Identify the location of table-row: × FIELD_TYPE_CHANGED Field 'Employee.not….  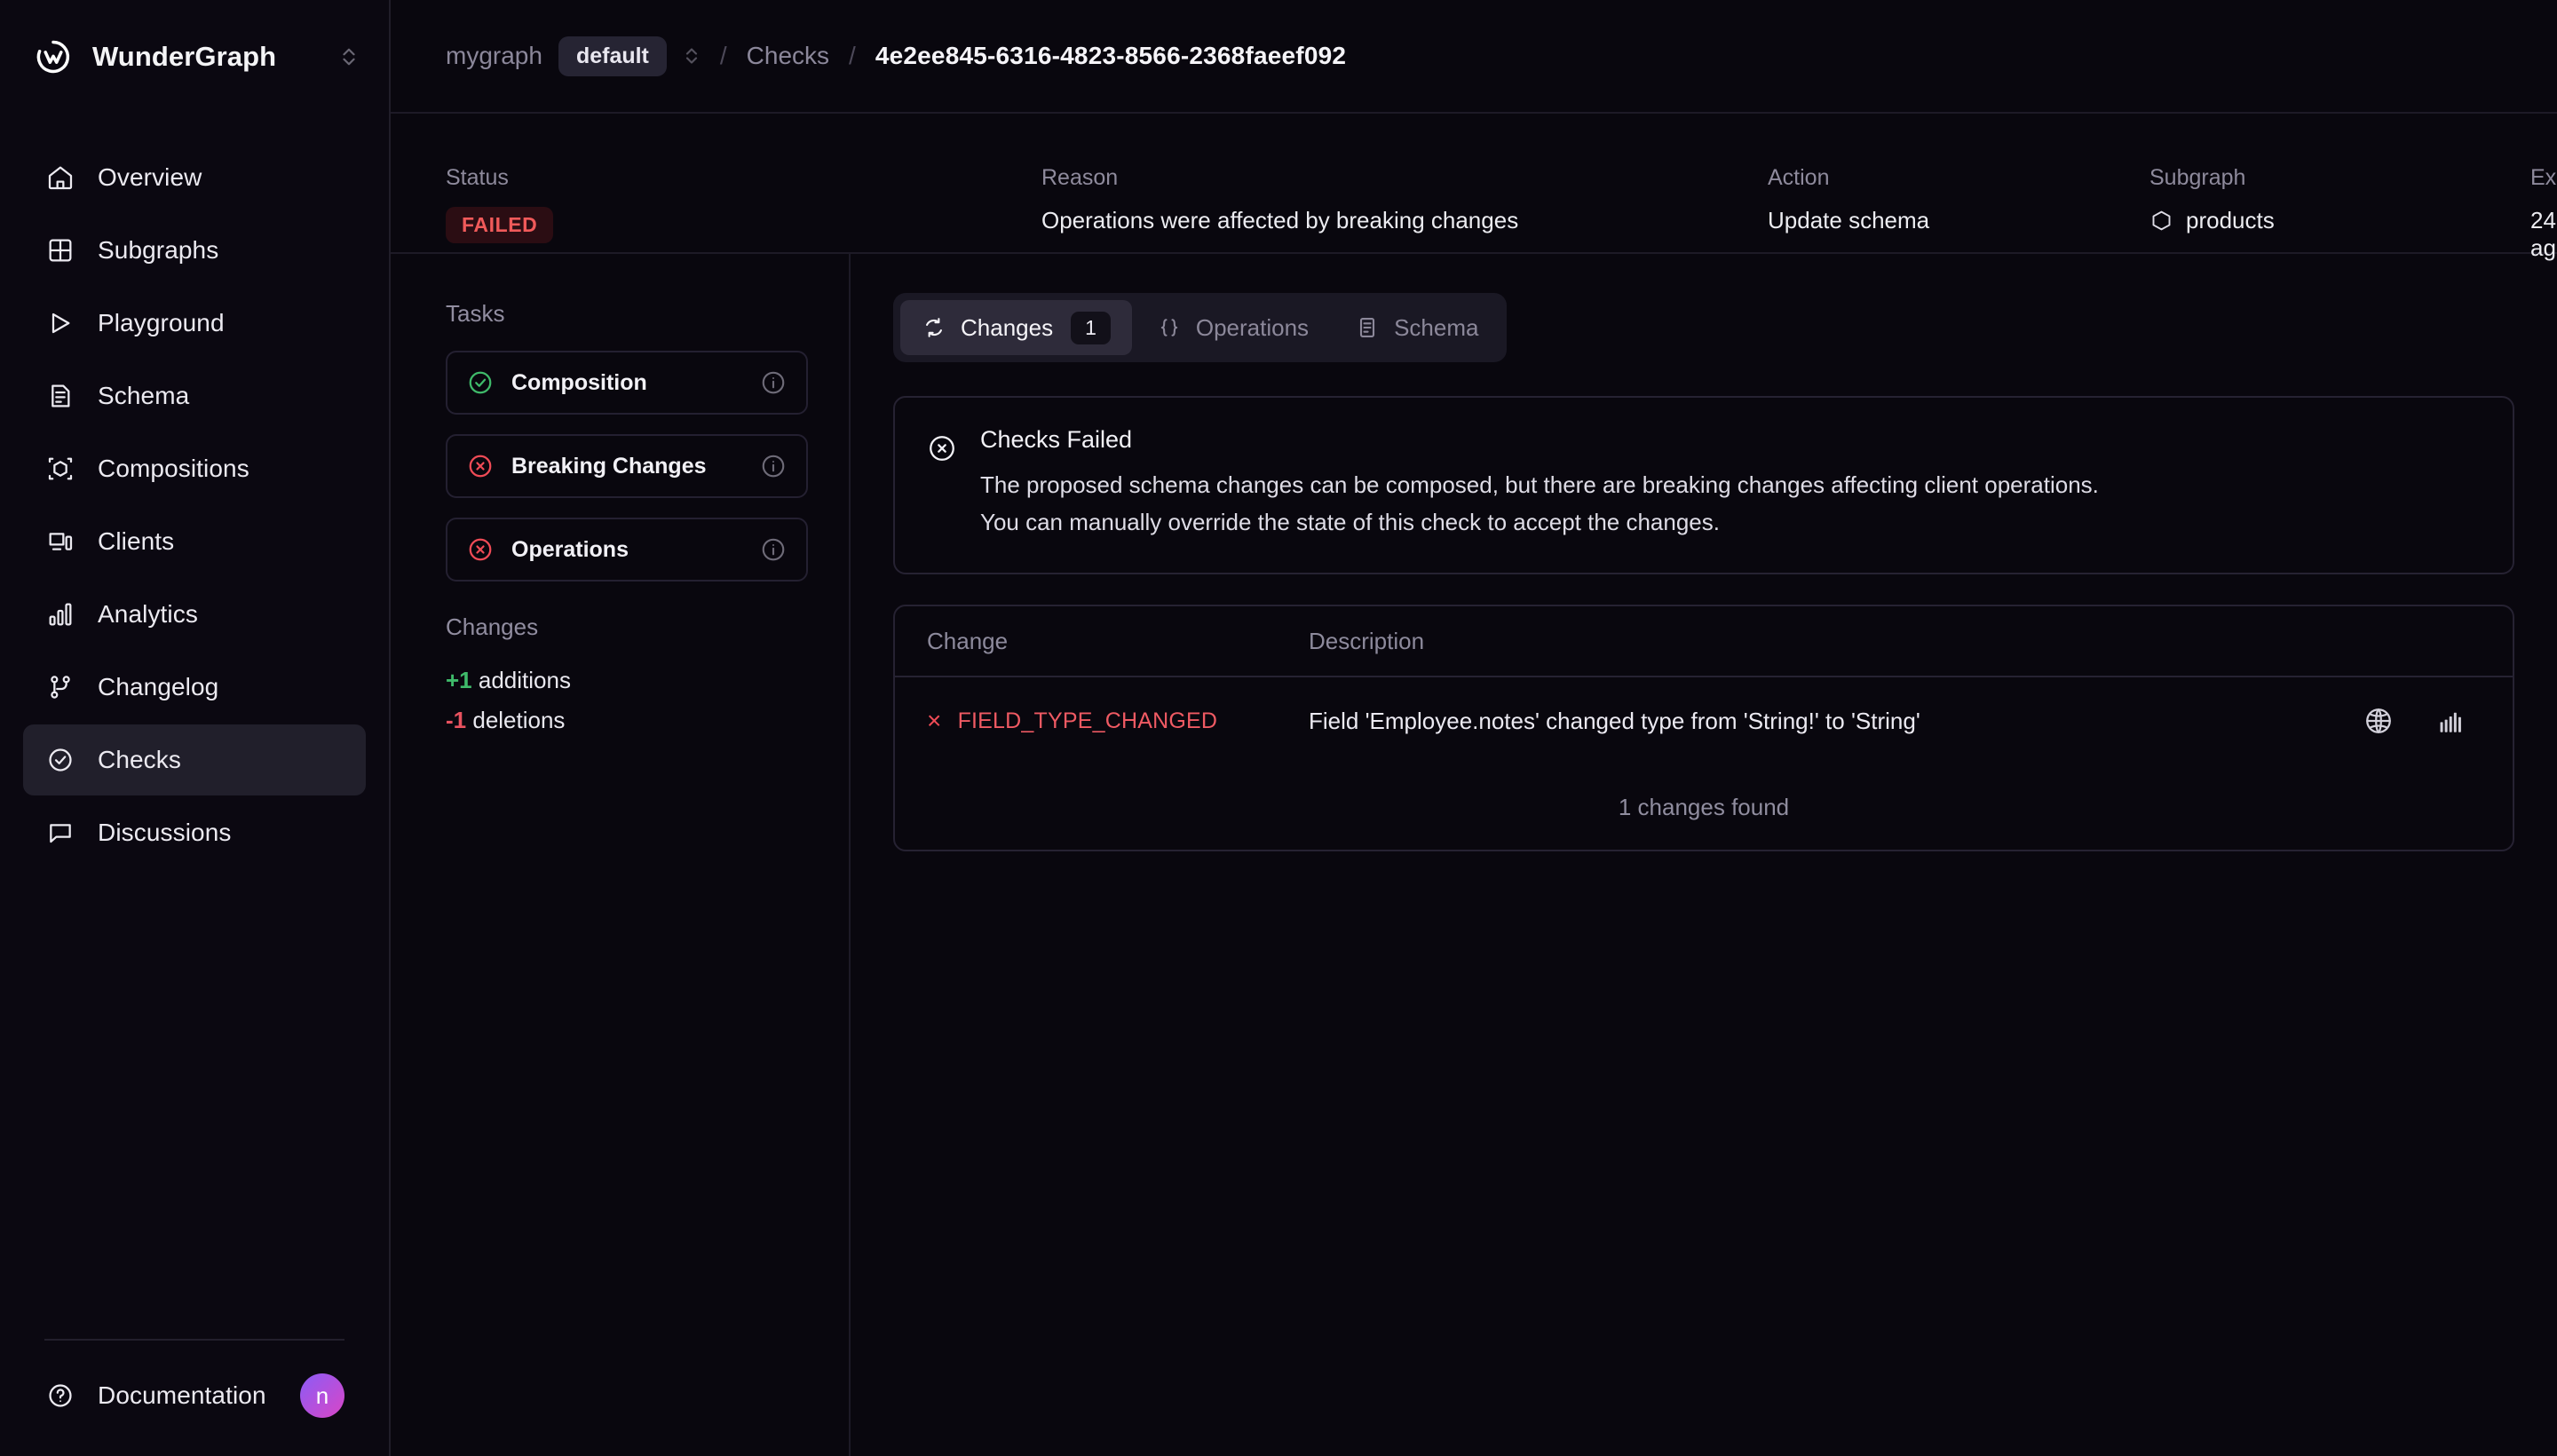
(1704, 720).